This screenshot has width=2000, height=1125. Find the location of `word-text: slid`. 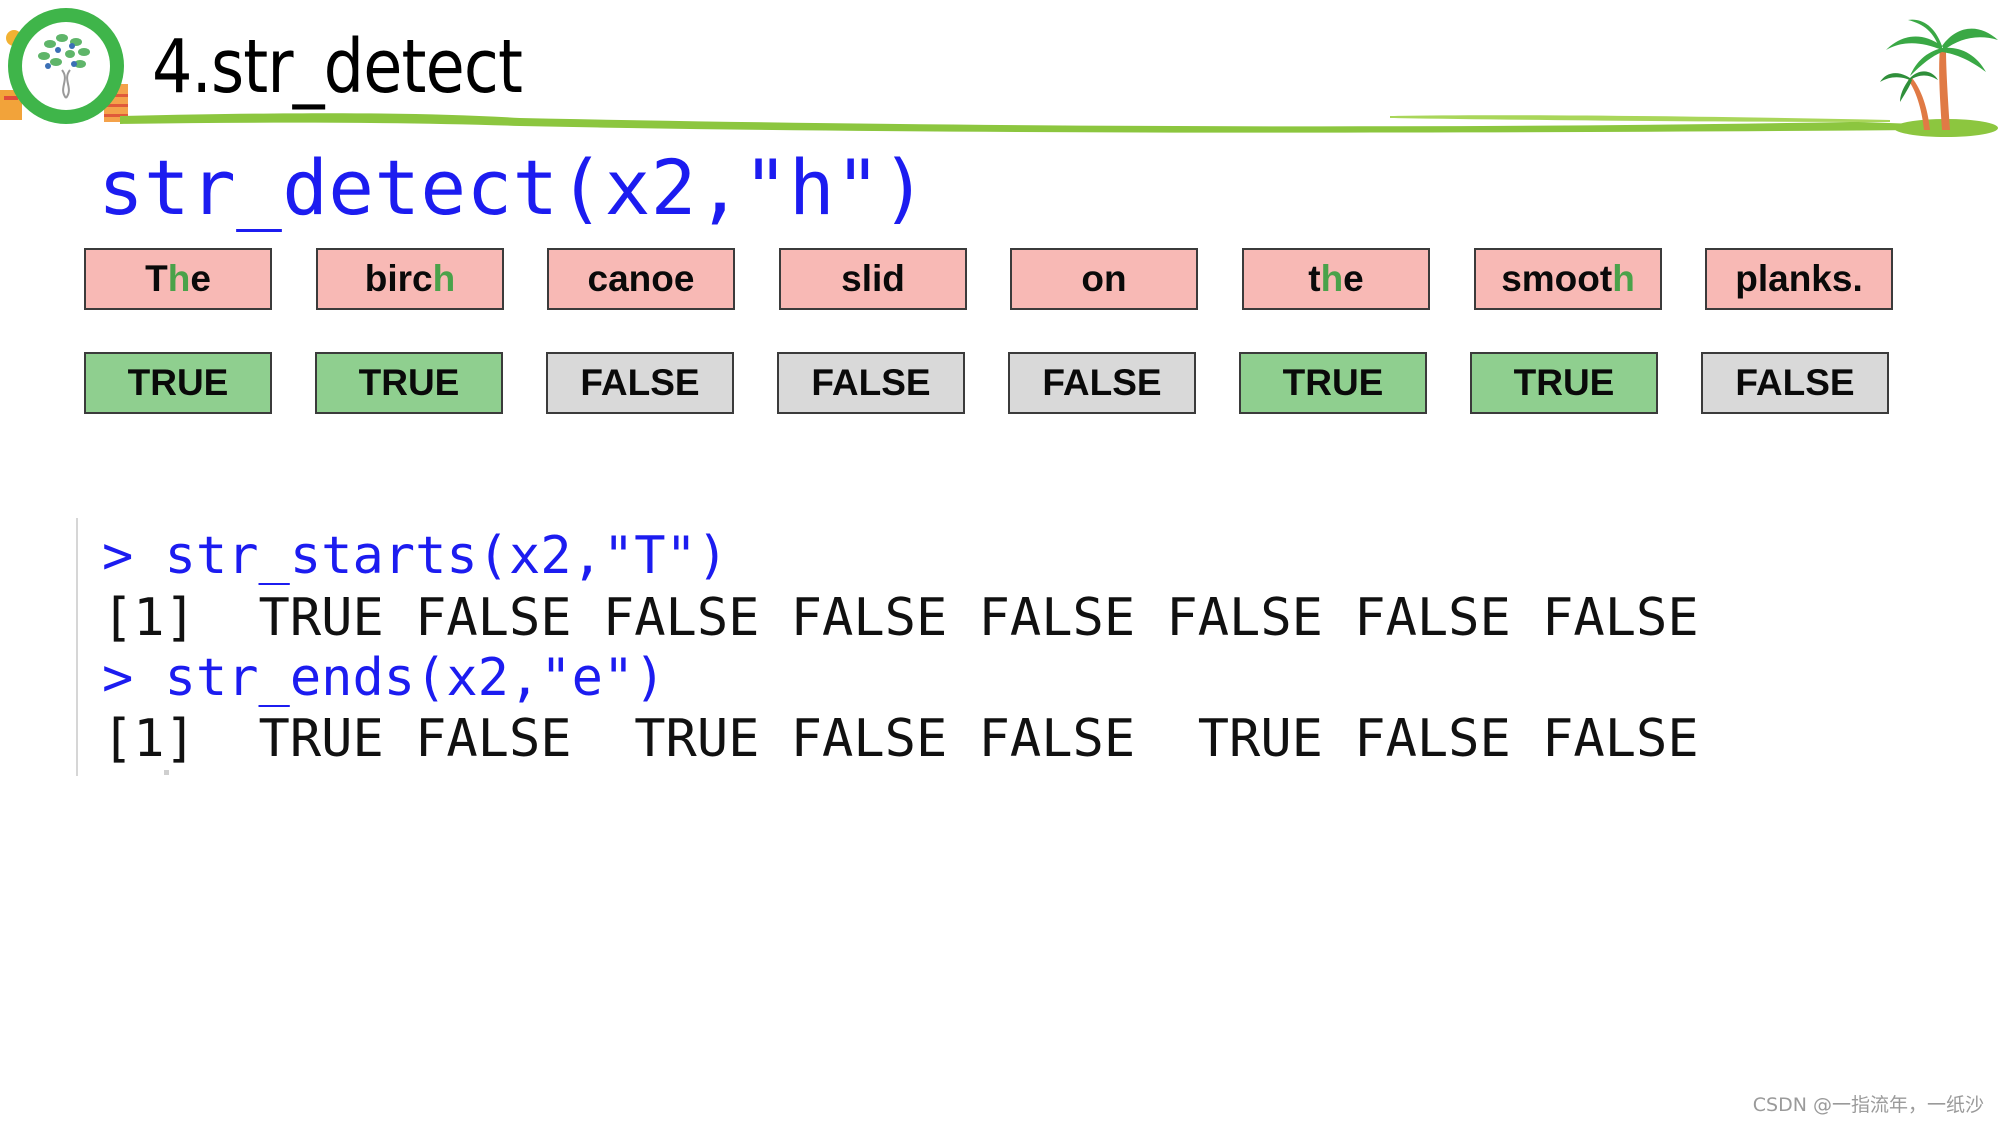

word-text: slid is located at coordinates (873, 278).